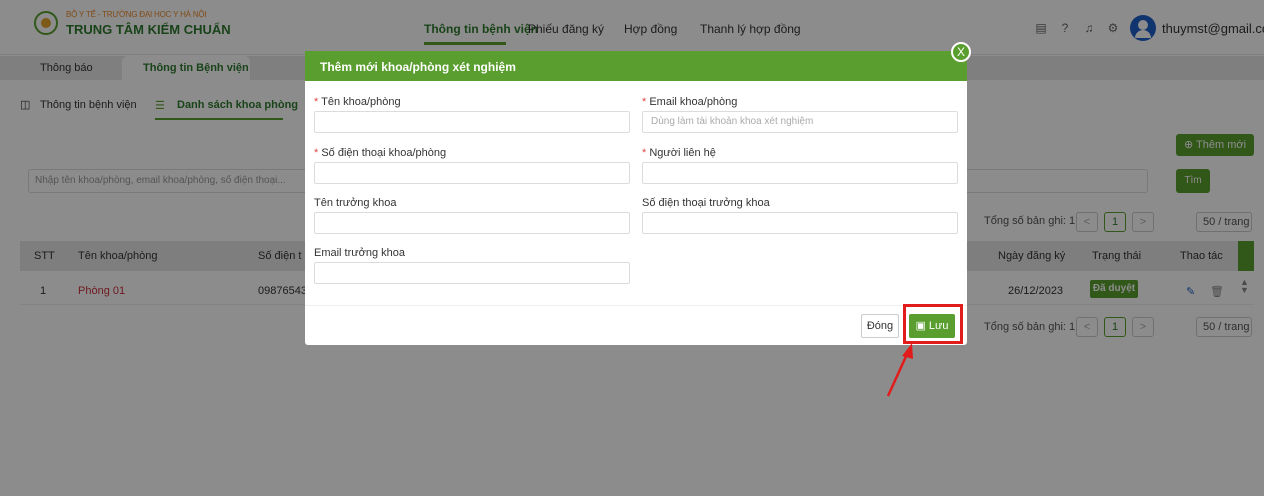  Describe the element at coordinates (933, 324) in the screenshot. I see `highlight-box` at that location.